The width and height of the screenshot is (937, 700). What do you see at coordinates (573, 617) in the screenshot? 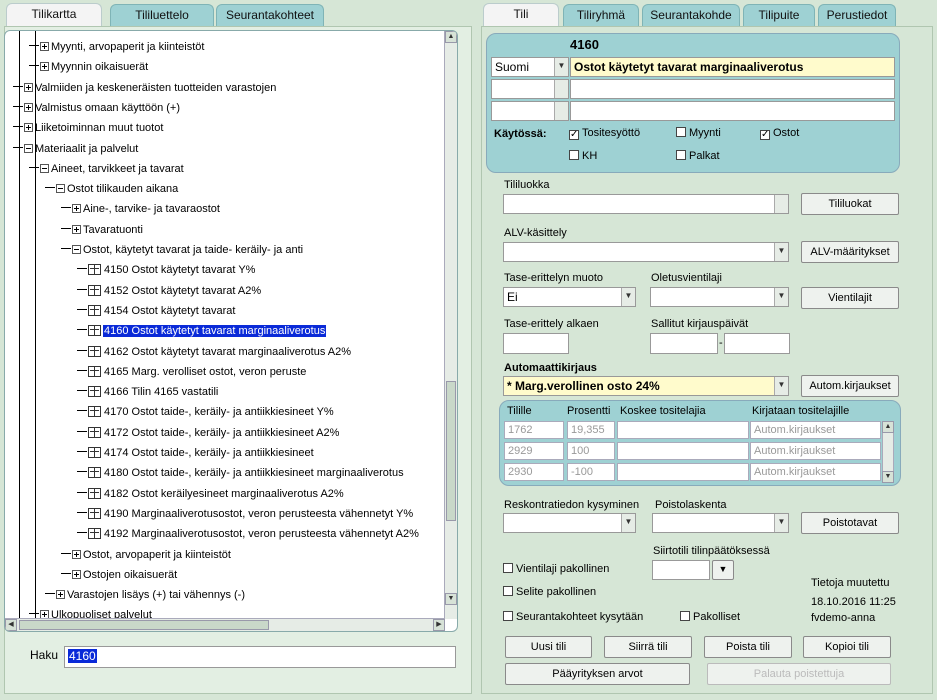
I see `checkbox-seurantakohteet: Seurantakohteet kysytään` at bounding box center [573, 617].